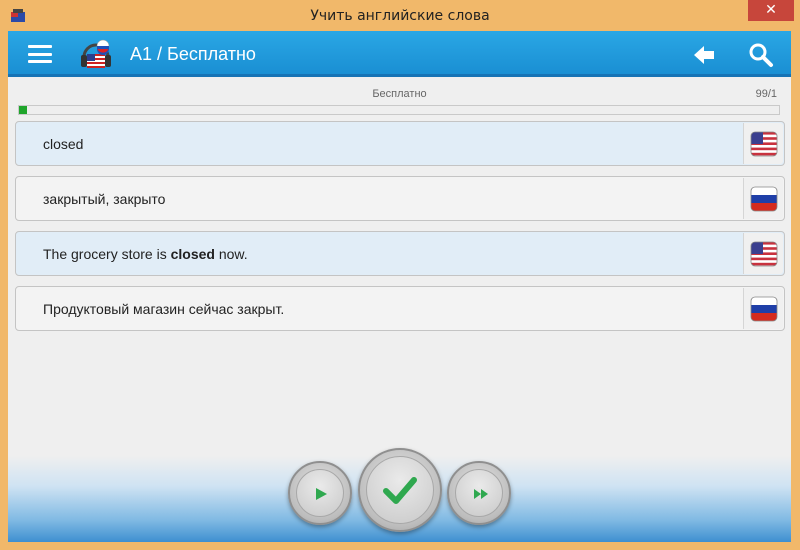 Image resolution: width=800 pixels, height=550 pixels. I want to click on progress-bar-fill, so click(23, 110).